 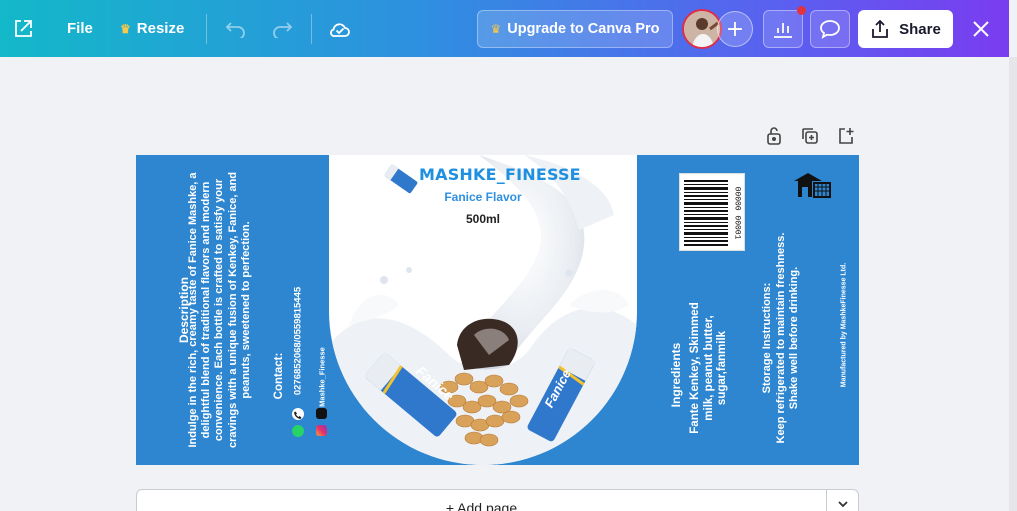 What do you see at coordinates (712, 212) in the screenshot?
I see `barcode: 00000 00001` at bounding box center [712, 212].